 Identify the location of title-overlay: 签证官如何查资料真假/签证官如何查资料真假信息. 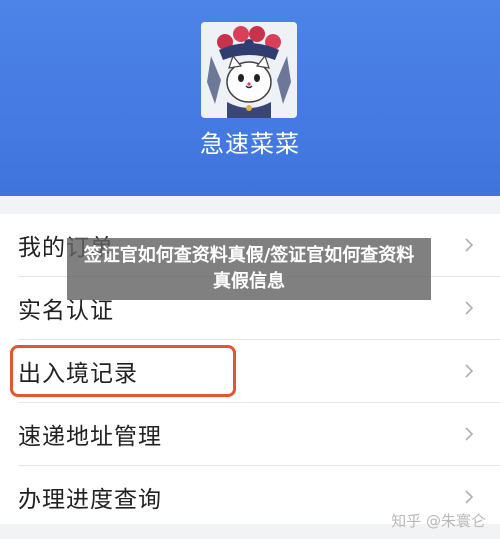
(249, 269).